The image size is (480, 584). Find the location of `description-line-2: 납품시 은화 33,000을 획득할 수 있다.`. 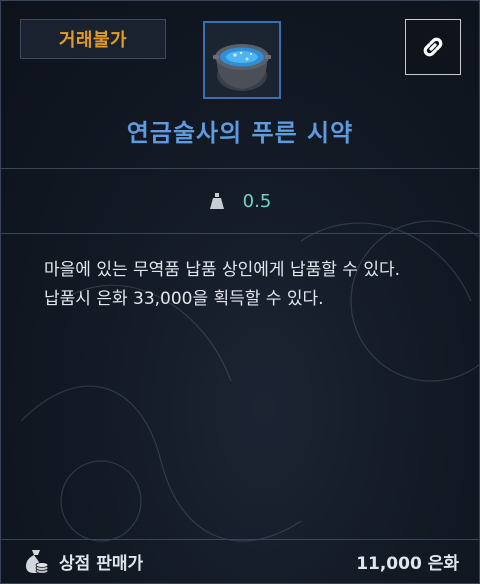

description-line-2: 납품시 은화 33,000을 획득할 수 있다. is located at coordinates (184, 299).